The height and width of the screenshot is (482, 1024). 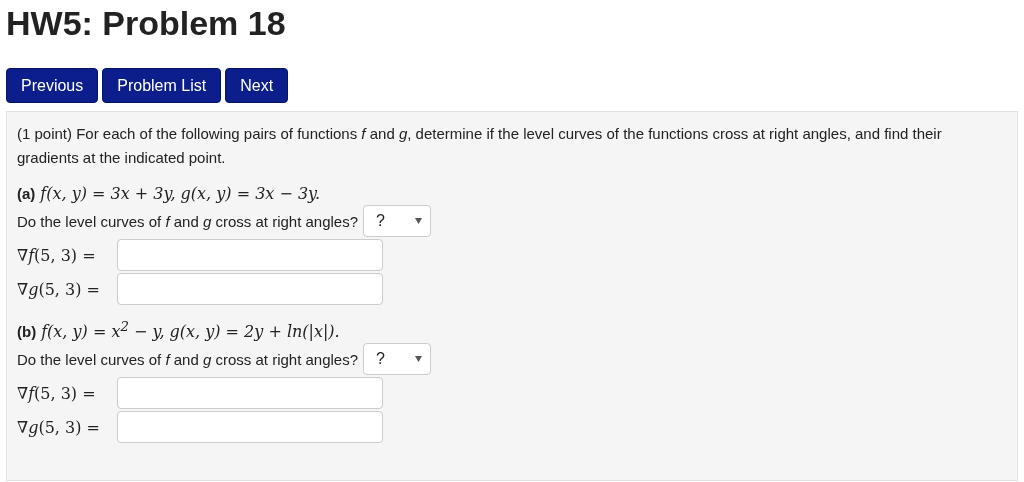 I want to click on part-label: (a), so click(x=26, y=193).